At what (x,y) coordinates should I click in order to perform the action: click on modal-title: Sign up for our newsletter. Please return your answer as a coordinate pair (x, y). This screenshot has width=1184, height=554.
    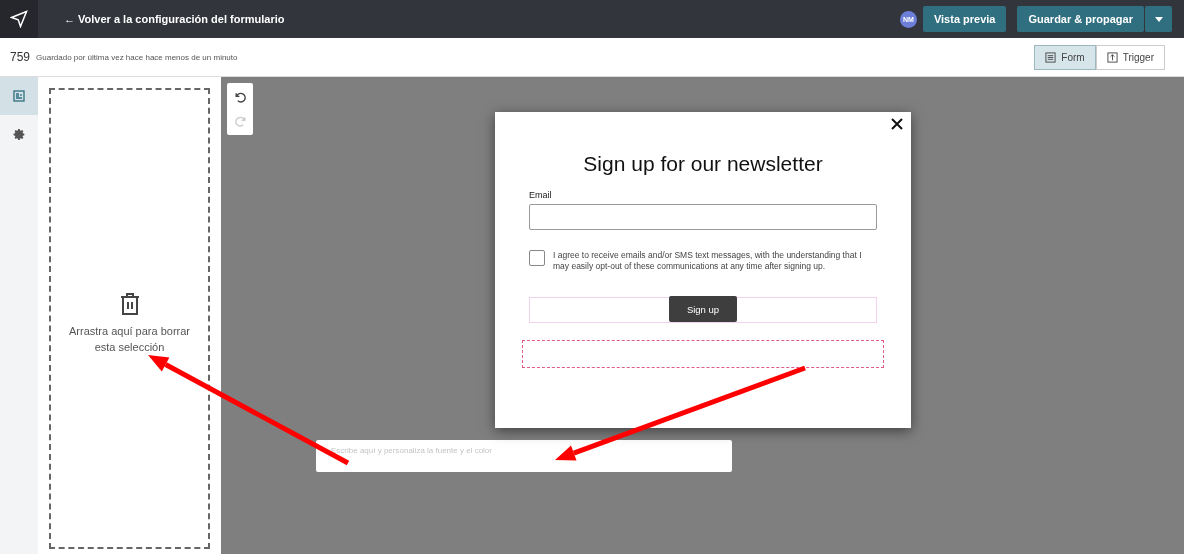
    Looking at the image, I should click on (703, 164).